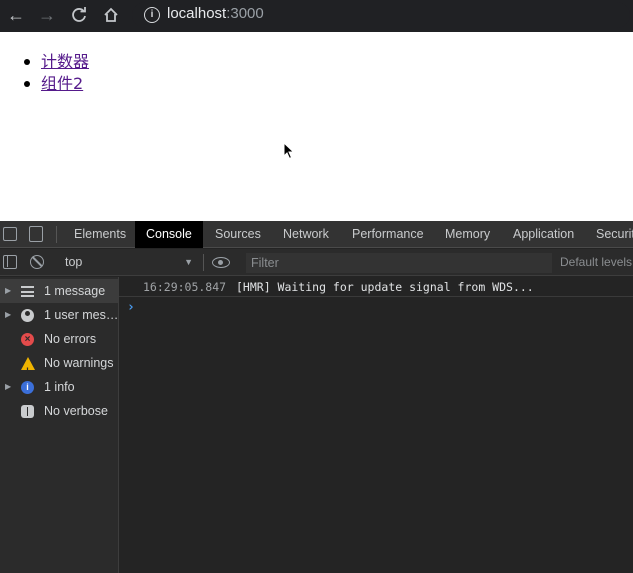 This screenshot has height=573, width=633. Describe the element at coordinates (27, 315) in the screenshot. I see `user-icon` at that location.